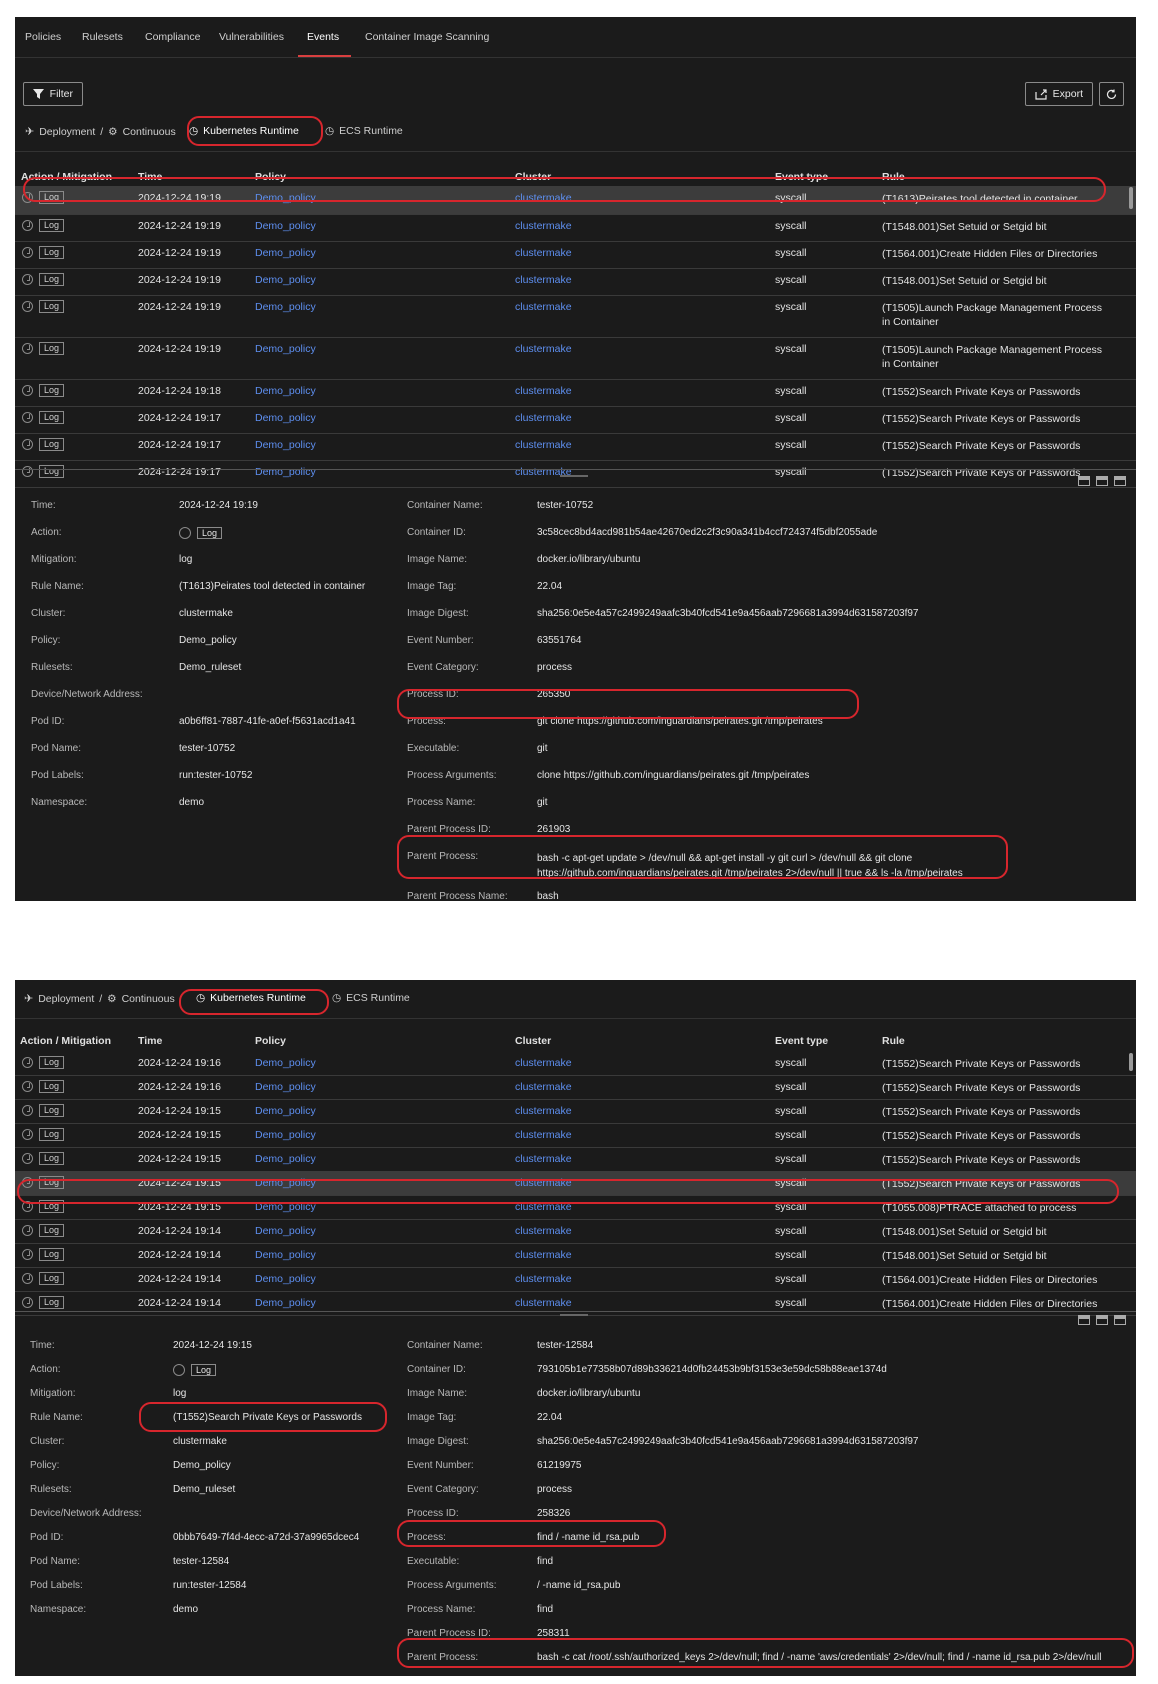  What do you see at coordinates (1111, 94) in the screenshot?
I see `refresh-button` at bounding box center [1111, 94].